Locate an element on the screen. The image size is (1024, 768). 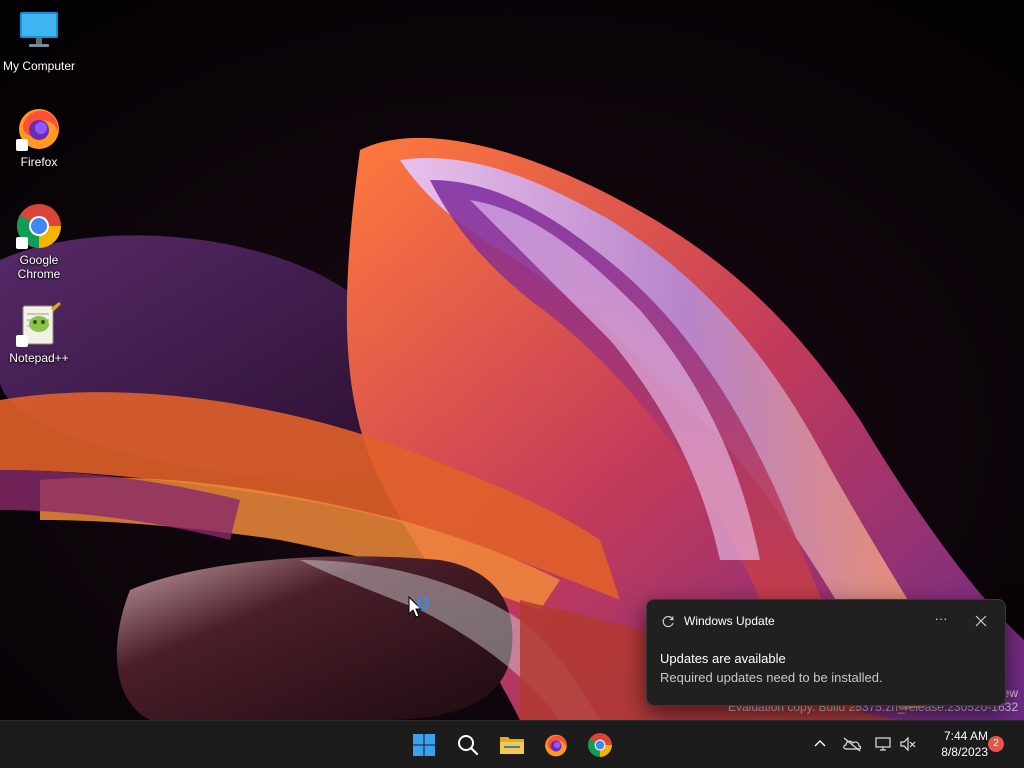
windows-logo-icon is located at coordinates (424, 745).